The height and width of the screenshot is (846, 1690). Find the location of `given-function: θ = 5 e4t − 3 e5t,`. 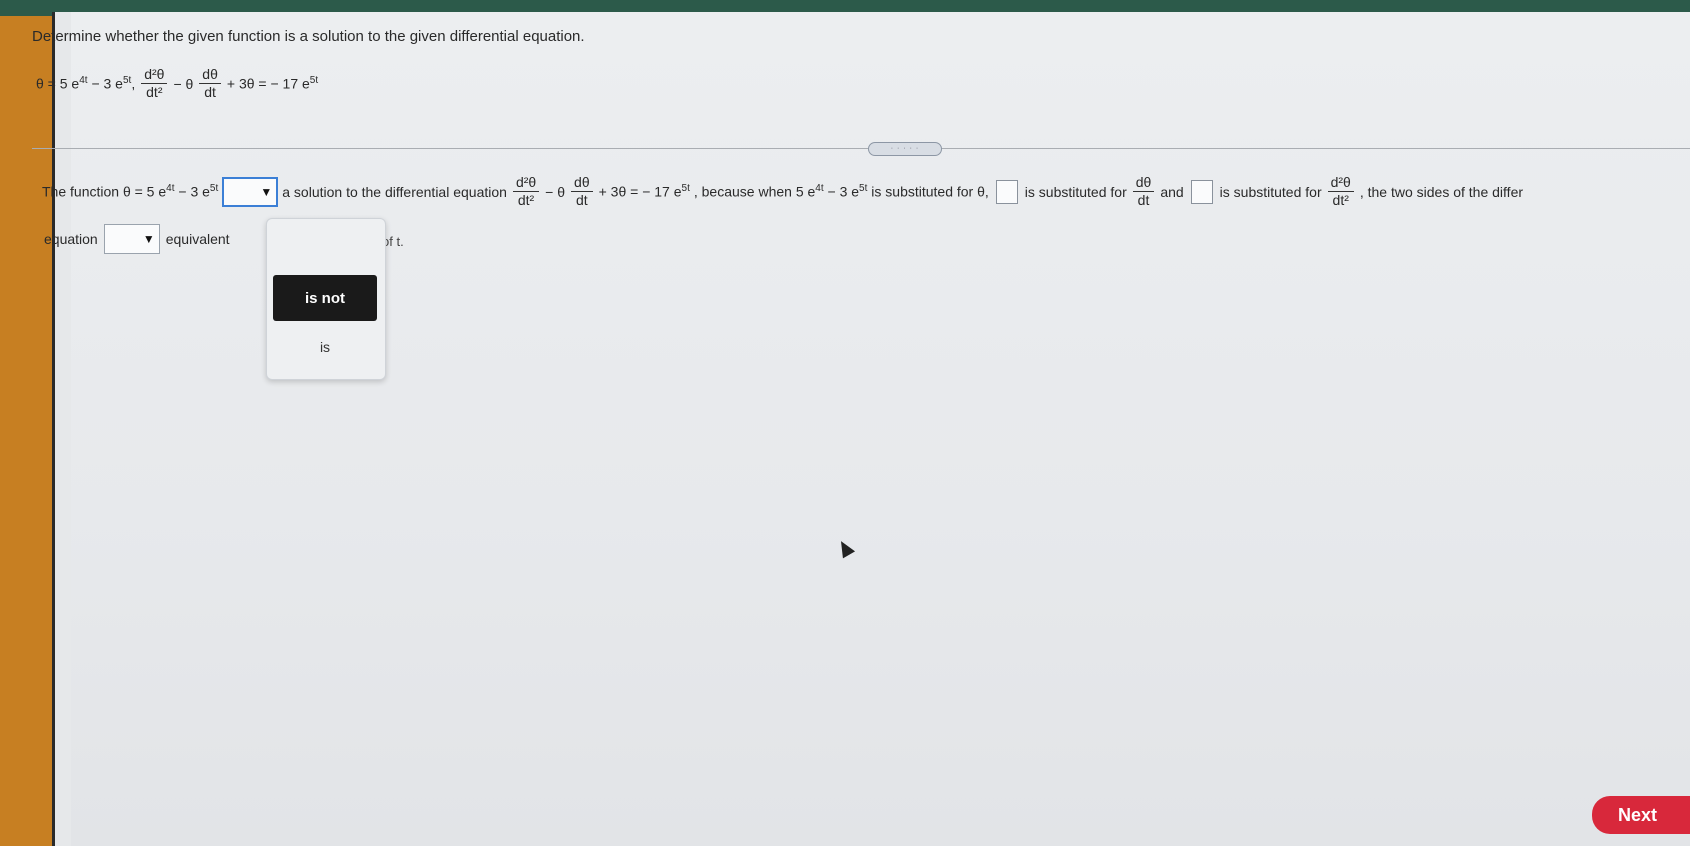

given-function: θ = 5 e4t − 3 e5t, is located at coordinates (86, 83).